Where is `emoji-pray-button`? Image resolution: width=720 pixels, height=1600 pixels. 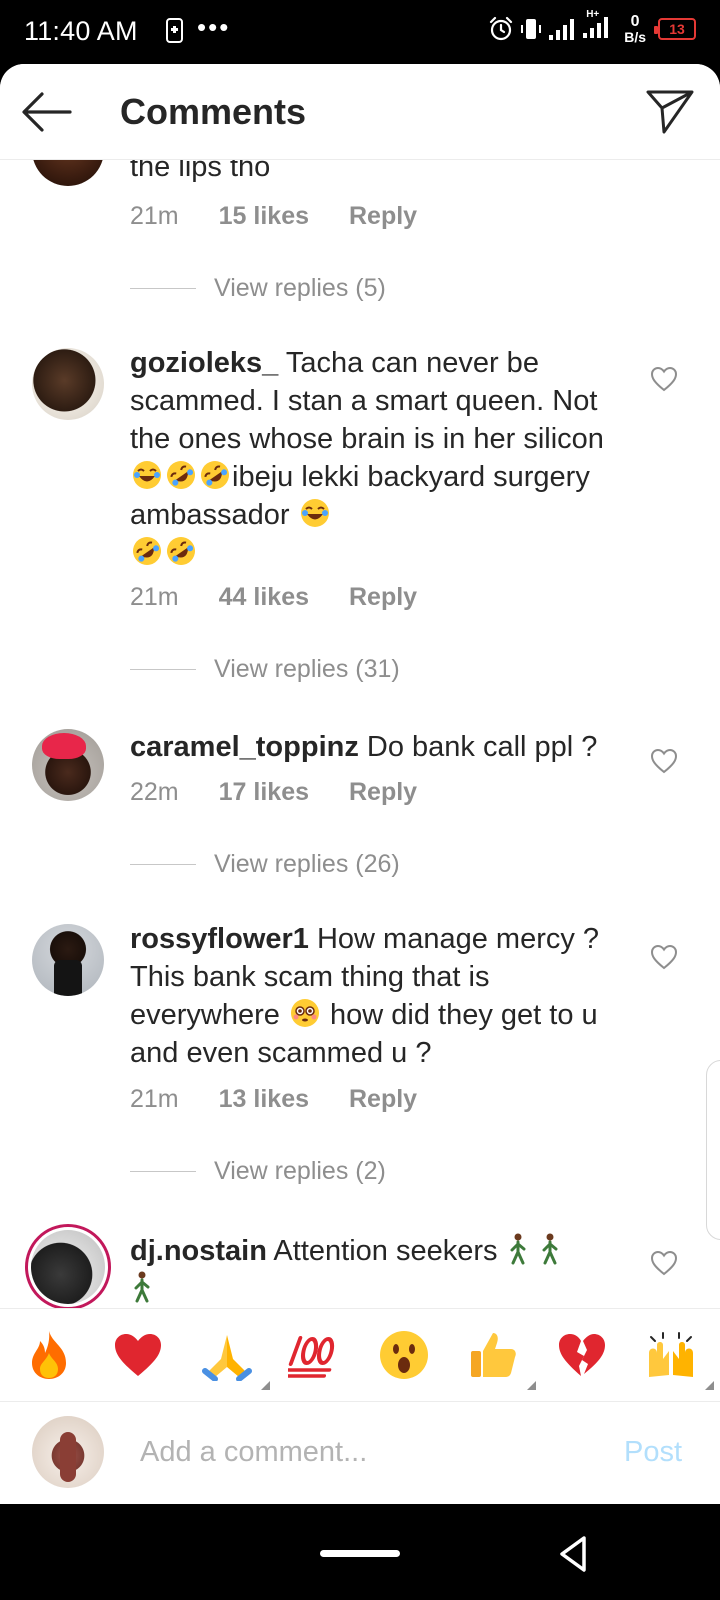 emoji-pray-button is located at coordinates (234, 1358).